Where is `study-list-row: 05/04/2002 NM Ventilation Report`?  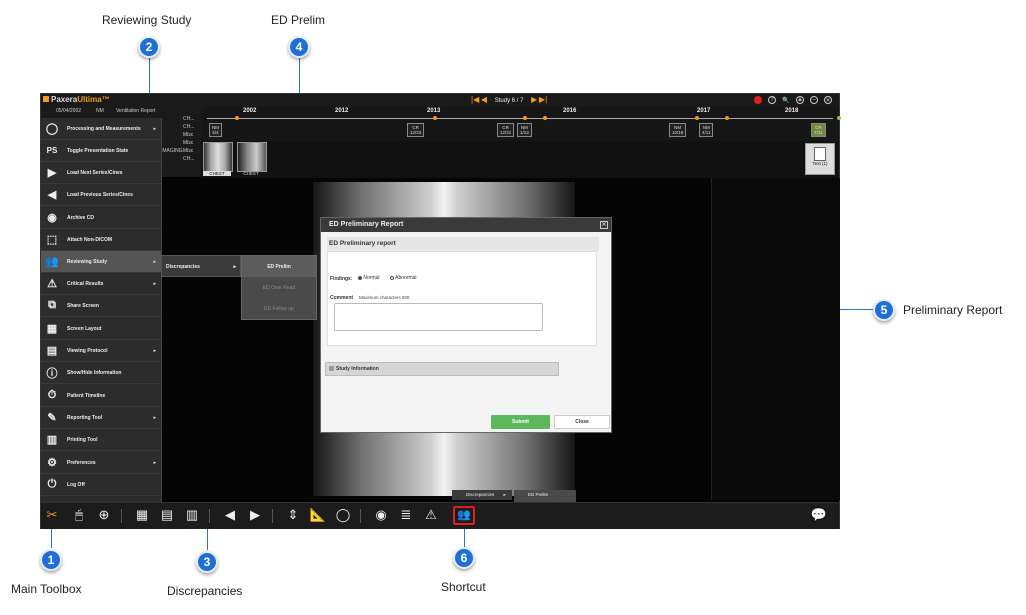
study-list-row: 05/04/2002 NM Ventilation Report is located at coordinates (121, 111).